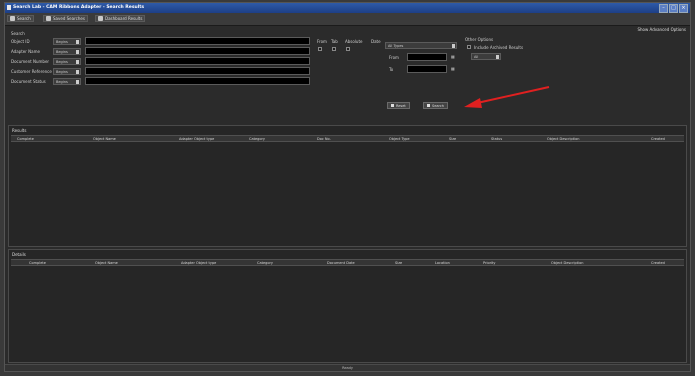 Image resolution: width=695 pixels, height=376 pixels. What do you see at coordinates (473, 103) in the screenshot?
I see `annotation-arrow-head` at bounding box center [473, 103].